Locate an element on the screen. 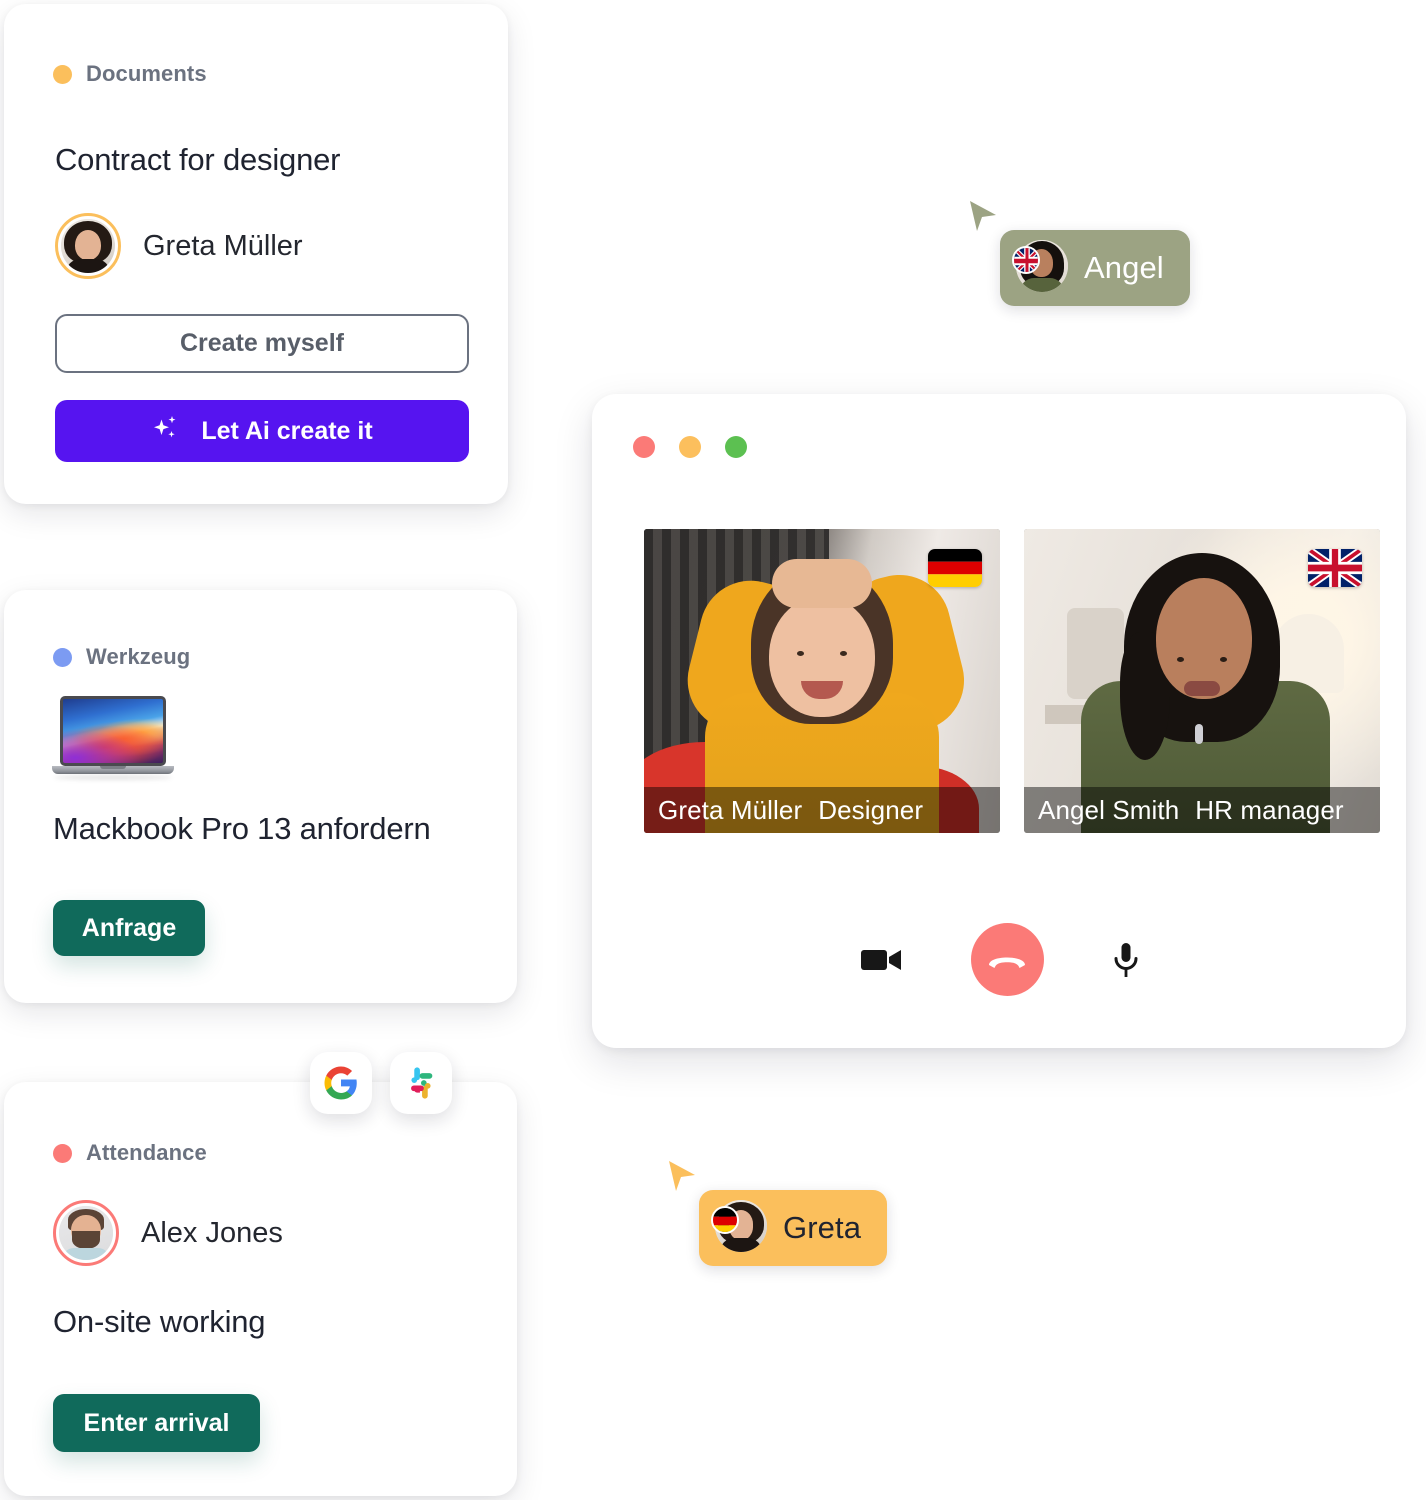 The height and width of the screenshot is (1500, 1426). attendance-tag-dot is located at coordinates (62, 1153).